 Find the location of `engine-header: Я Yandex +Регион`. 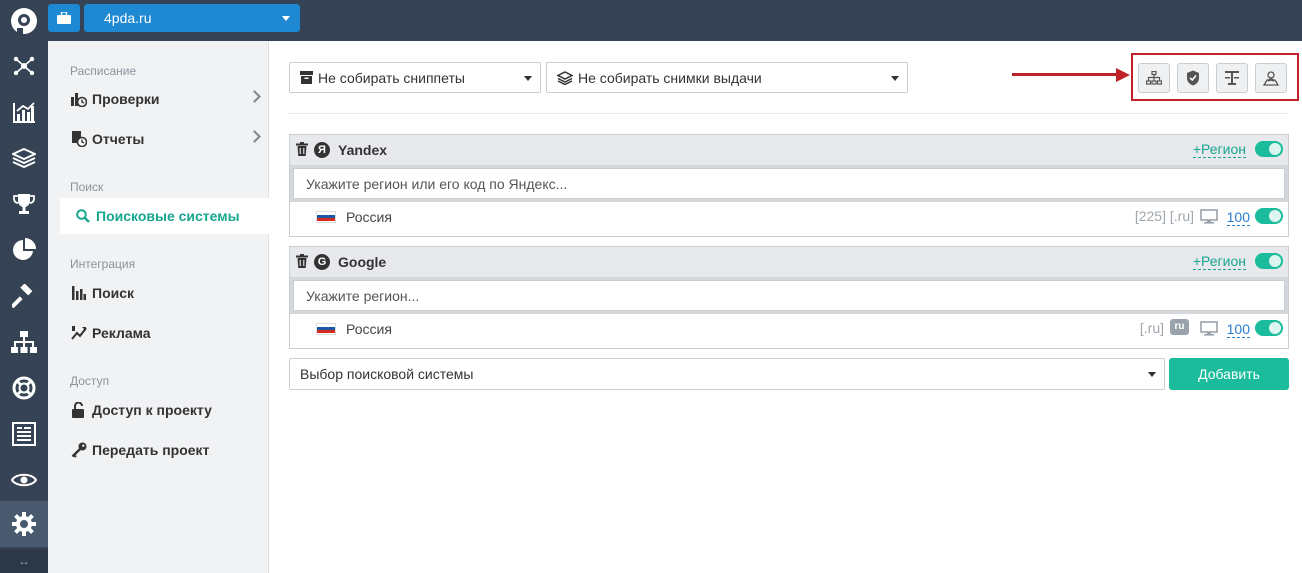

engine-header: Я Yandex +Регион is located at coordinates (789, 150).